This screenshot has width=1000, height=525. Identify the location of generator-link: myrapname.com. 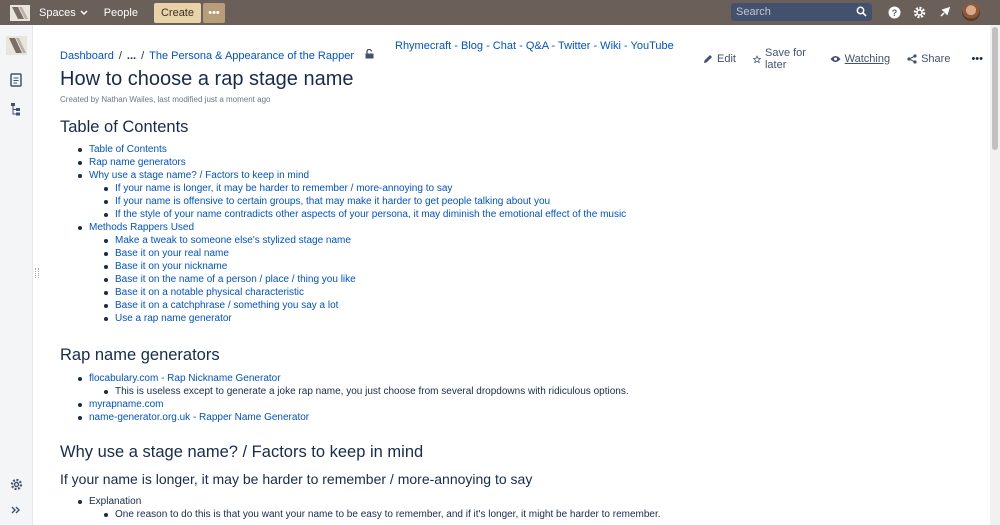
(126, 404).